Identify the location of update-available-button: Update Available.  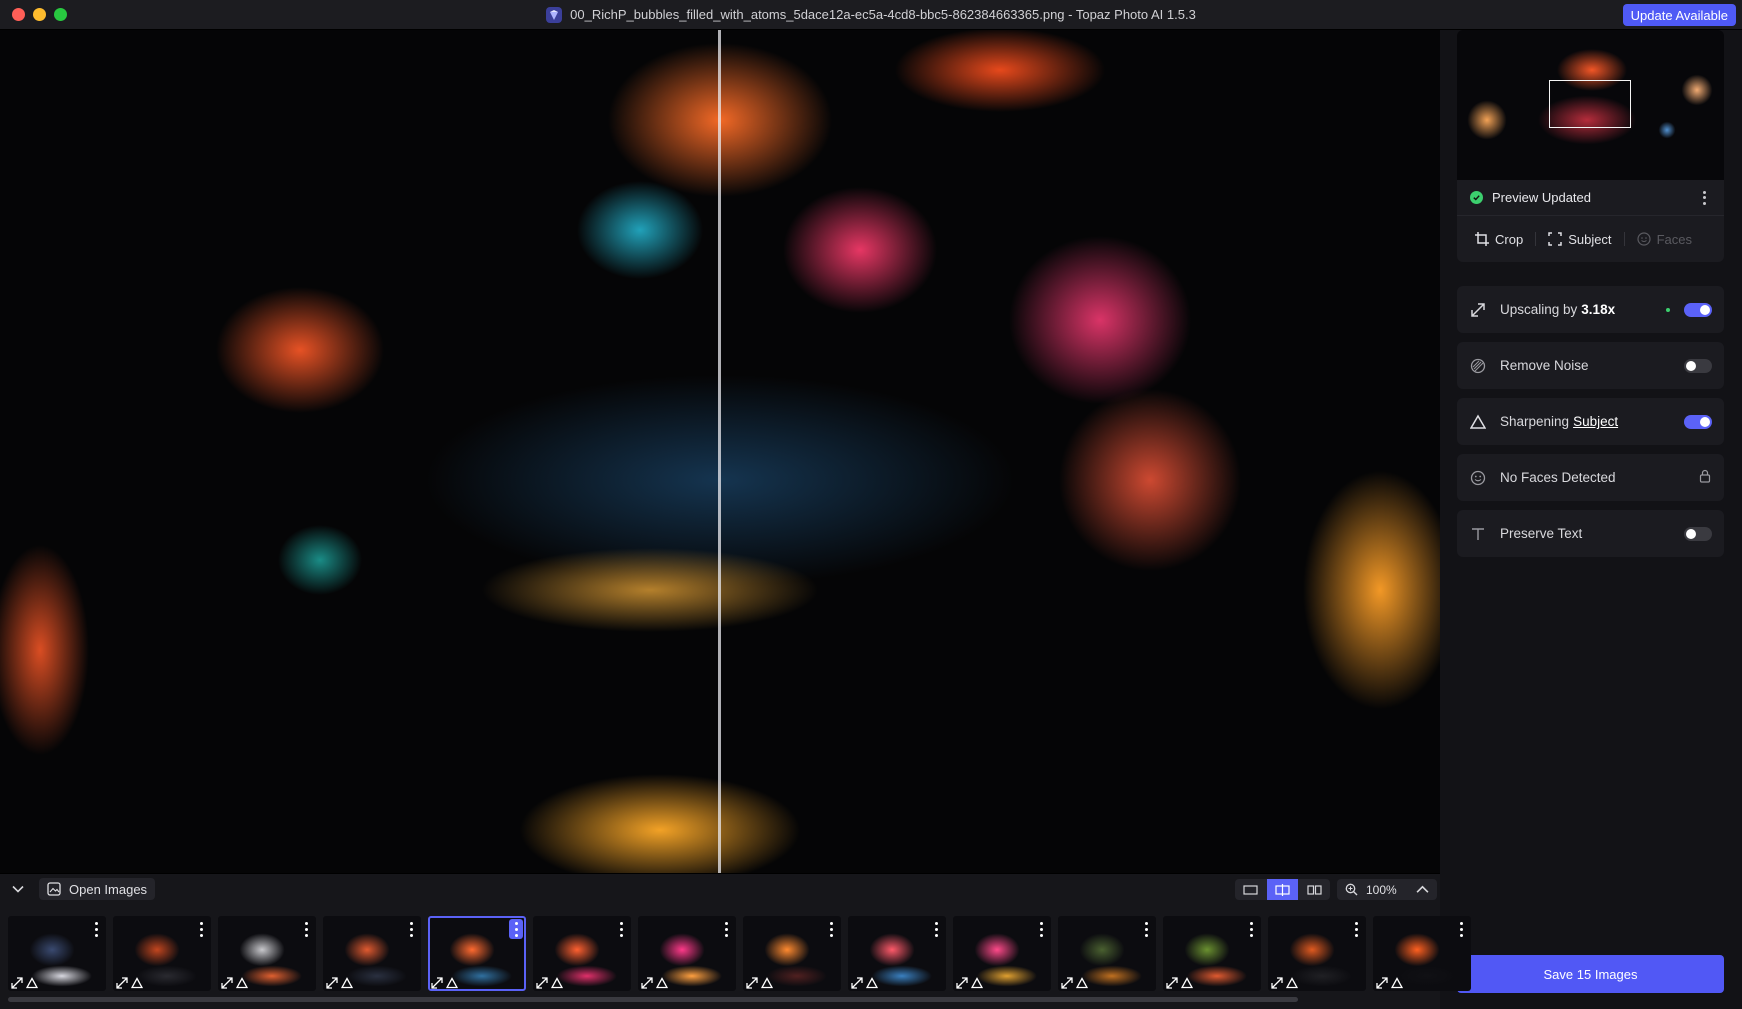
(1679, 15).